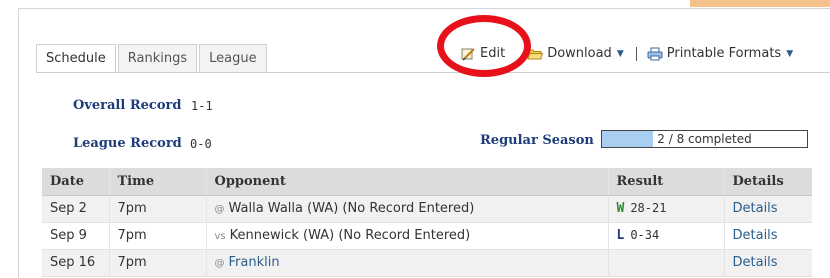 The height and width of the screenshot is (278, 830). I want to click on table-row: Sep 16 7pm @ Franklin Details, so click(427, 263).